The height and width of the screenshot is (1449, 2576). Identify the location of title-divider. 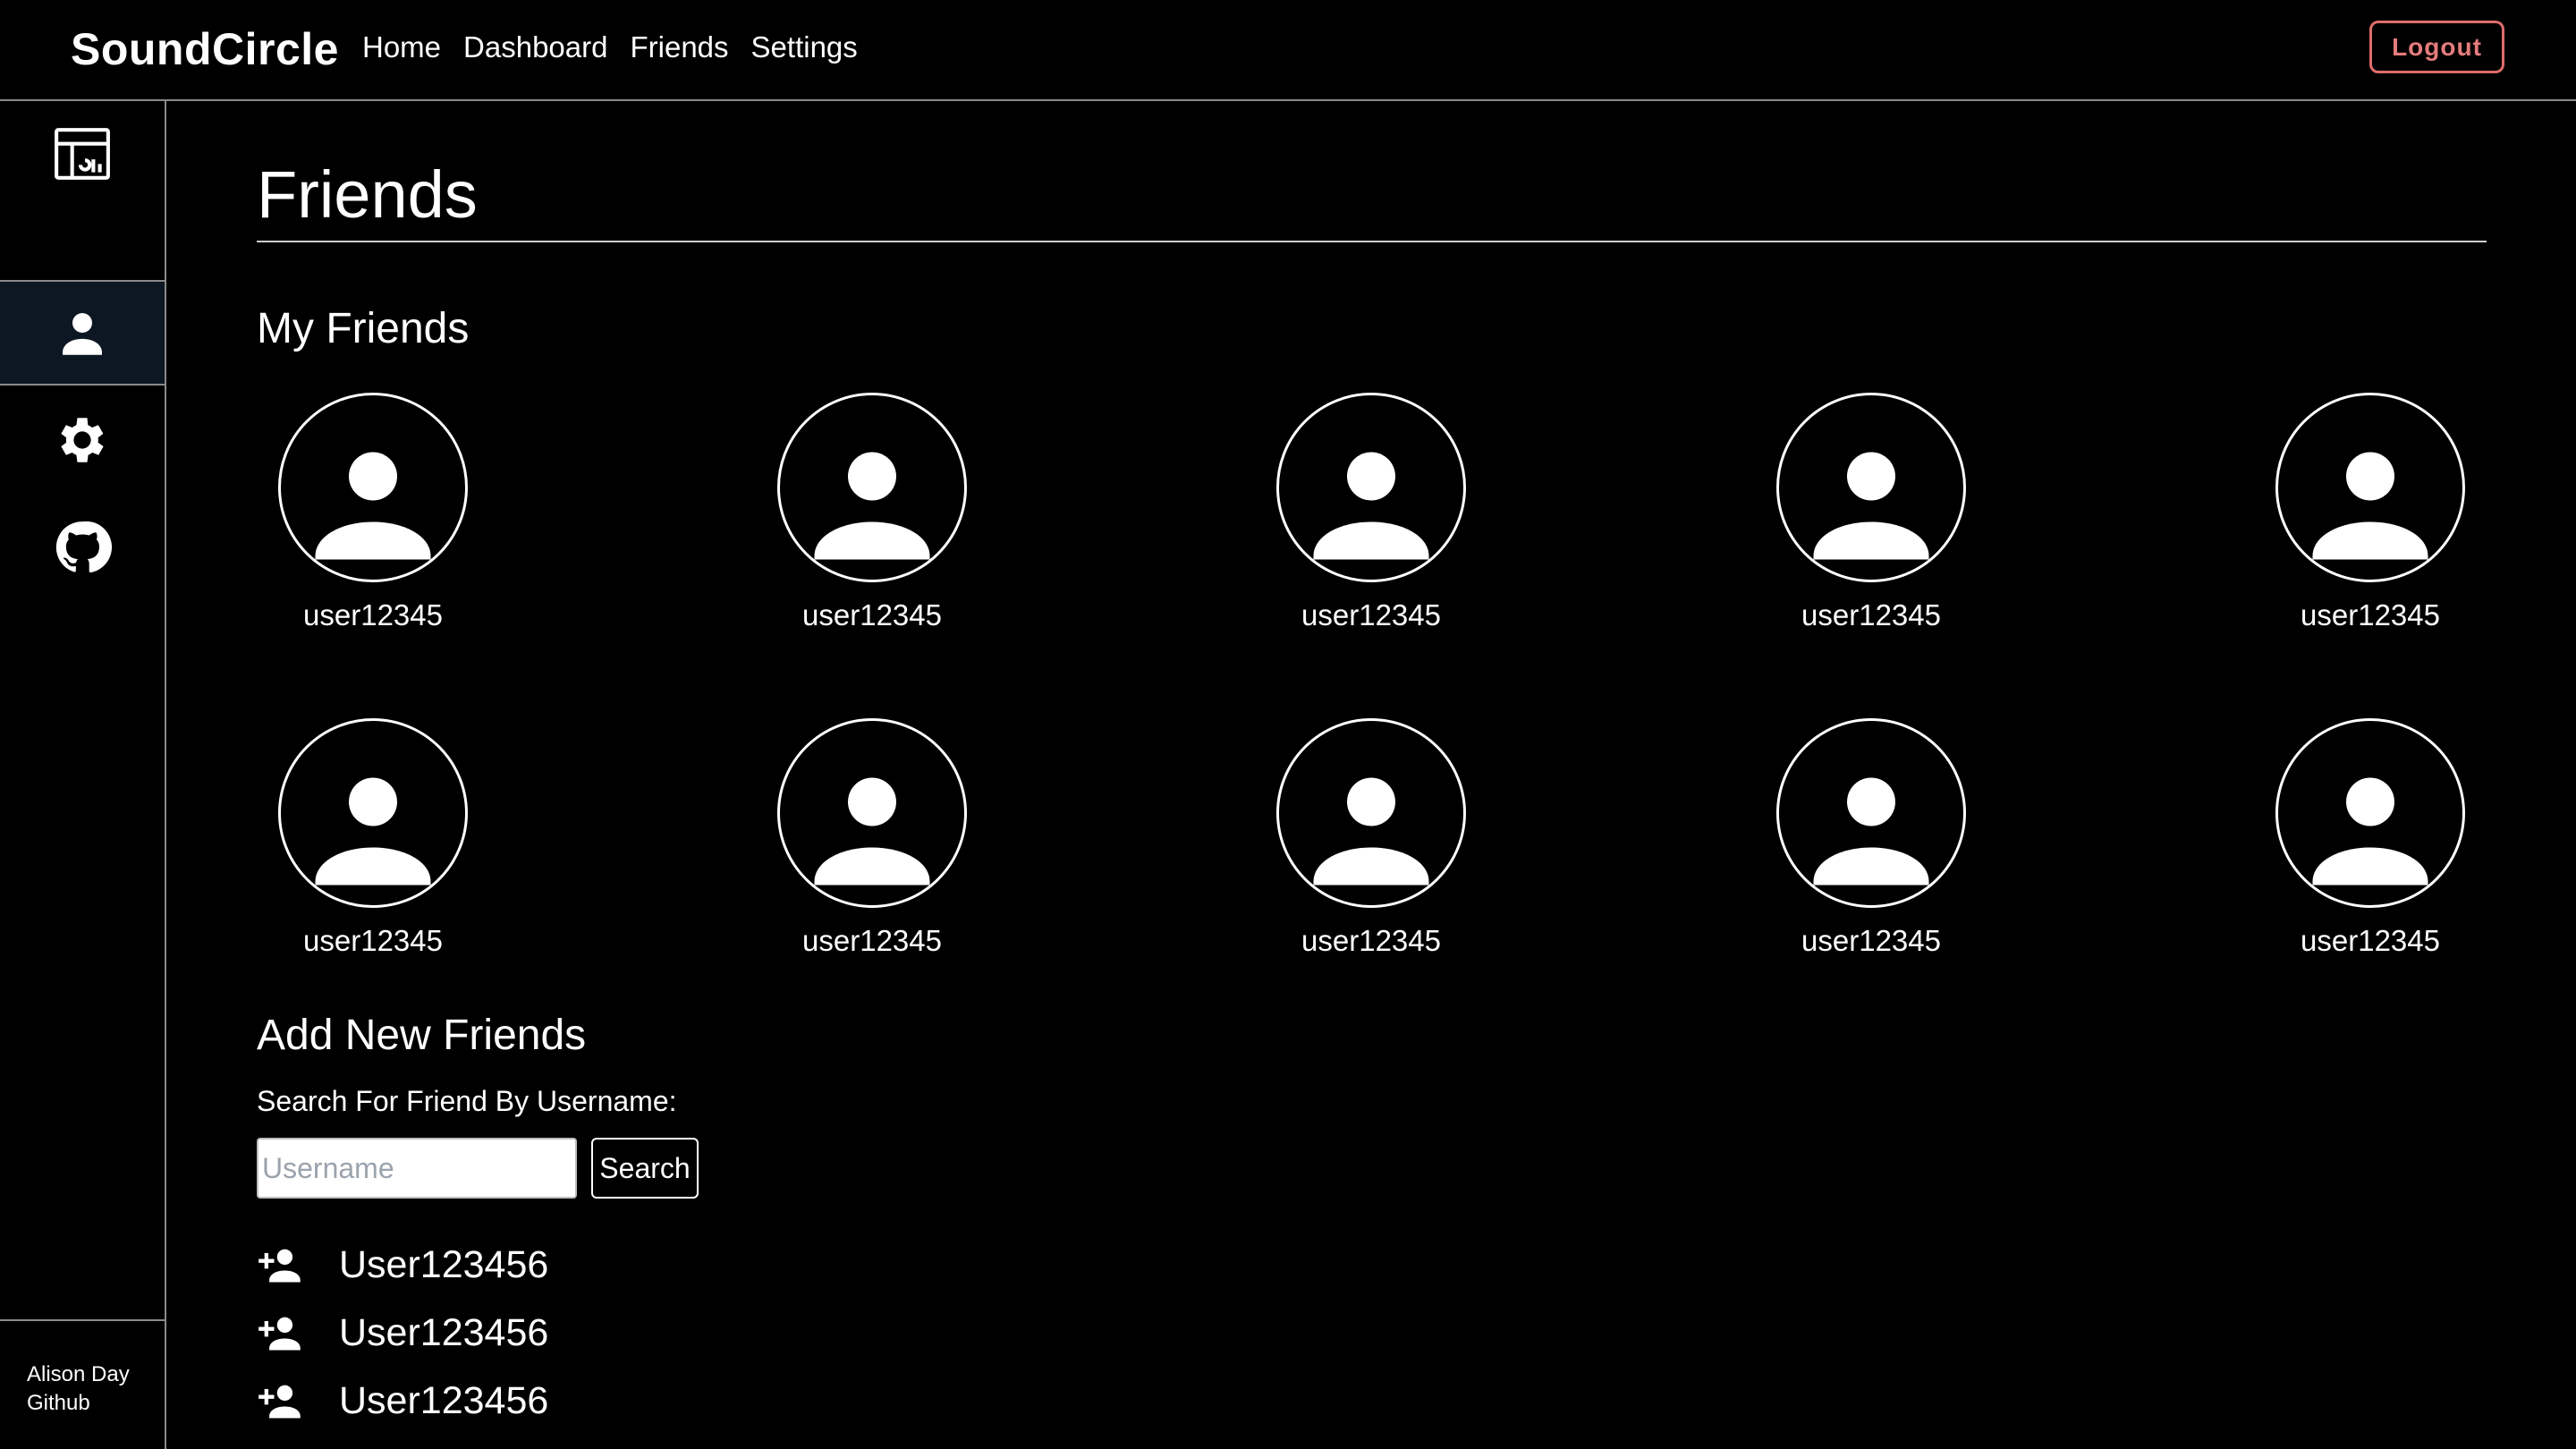
(1372, 241).